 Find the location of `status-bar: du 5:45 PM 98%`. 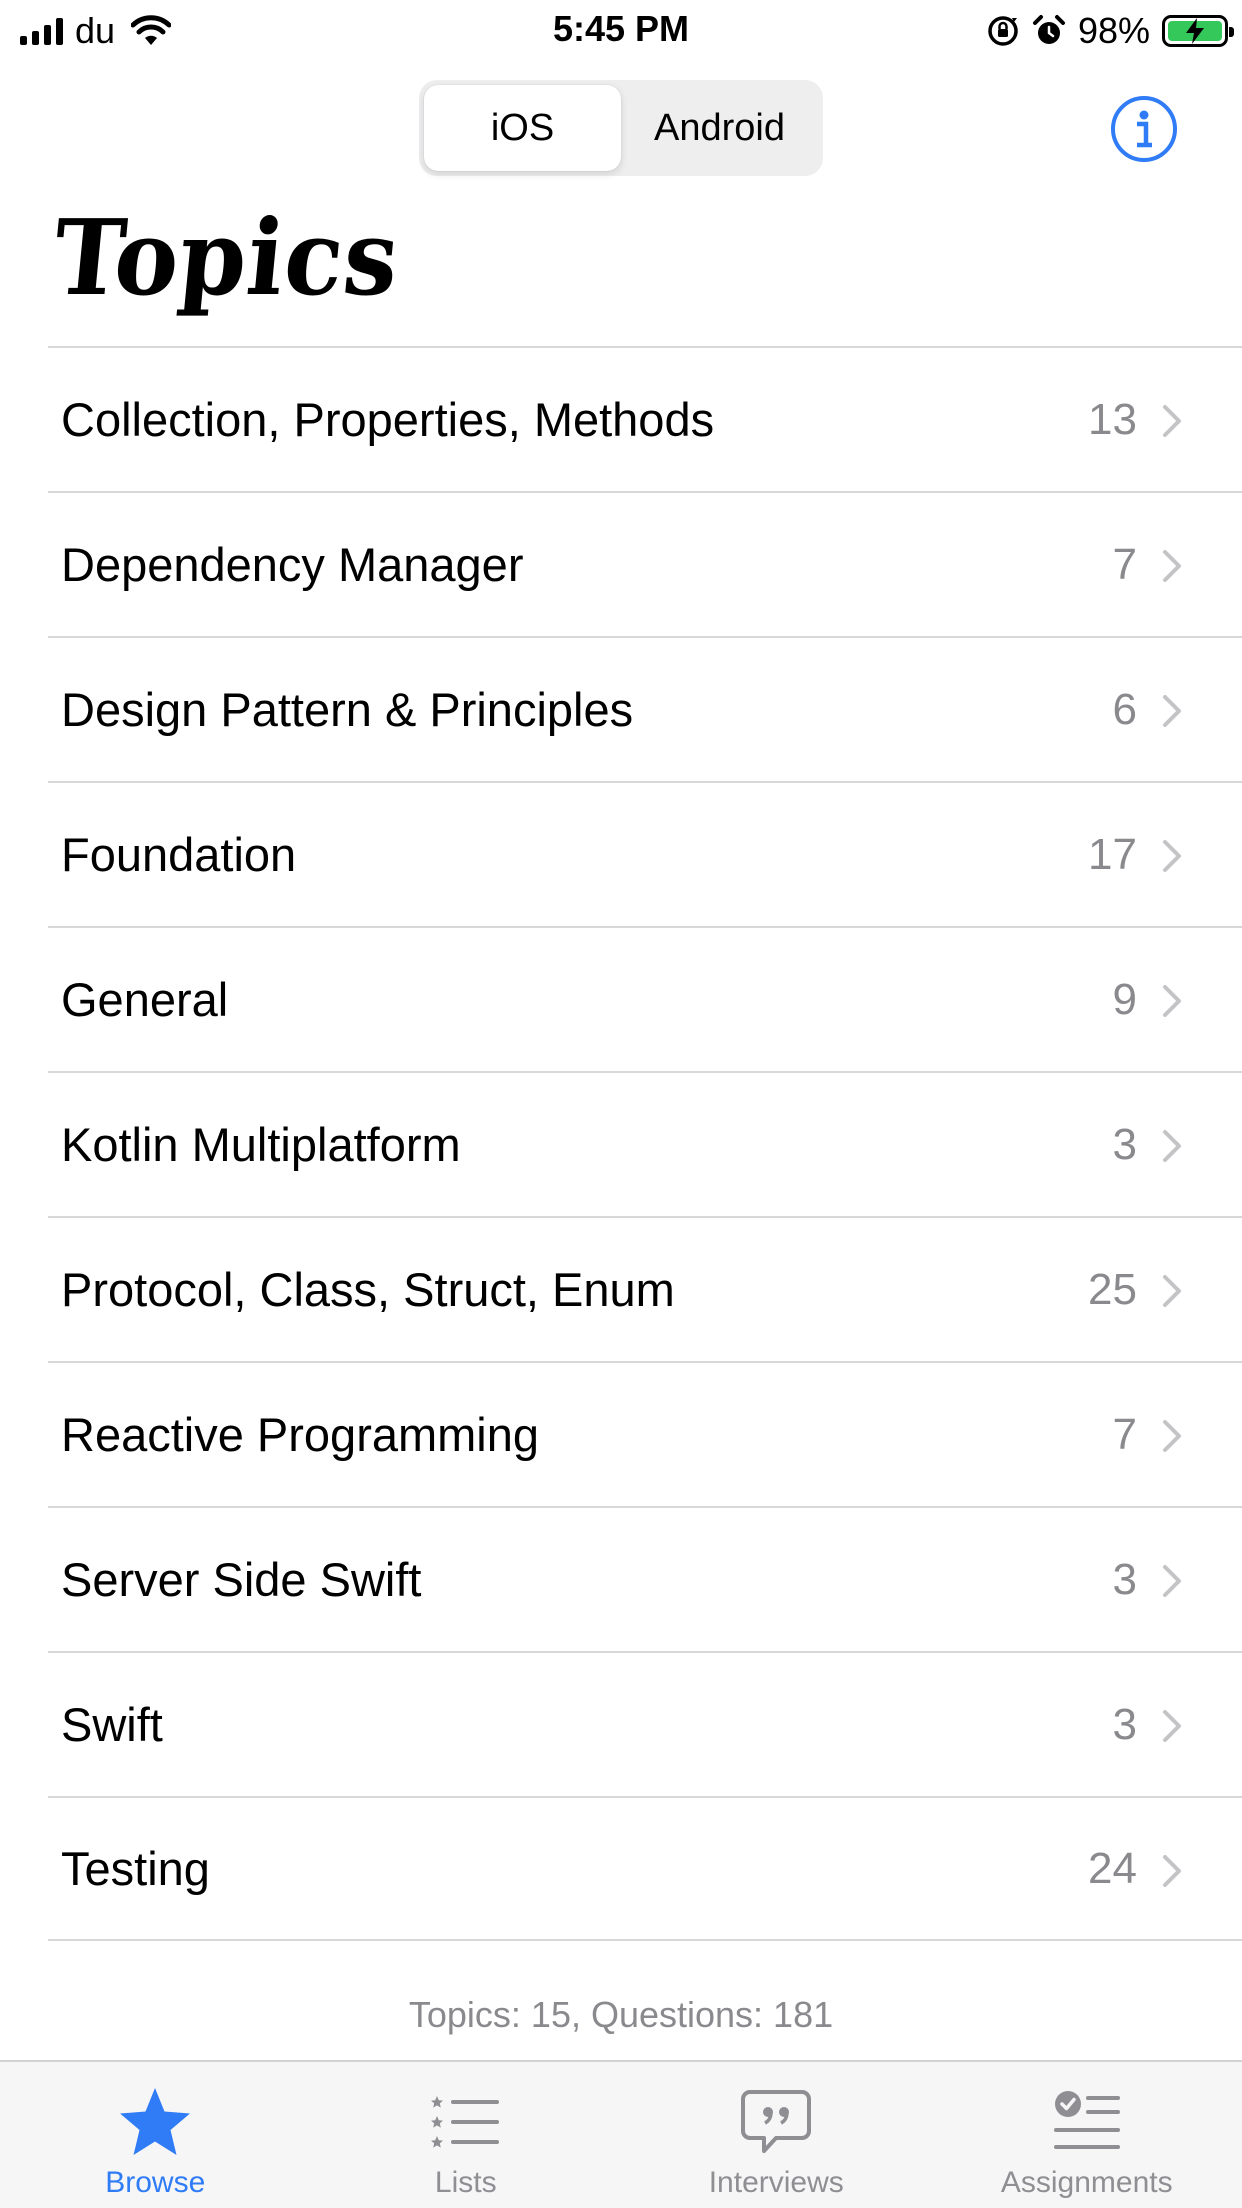

status-bar: du 5:45 PM 98% is located at coordinates (621, 31).